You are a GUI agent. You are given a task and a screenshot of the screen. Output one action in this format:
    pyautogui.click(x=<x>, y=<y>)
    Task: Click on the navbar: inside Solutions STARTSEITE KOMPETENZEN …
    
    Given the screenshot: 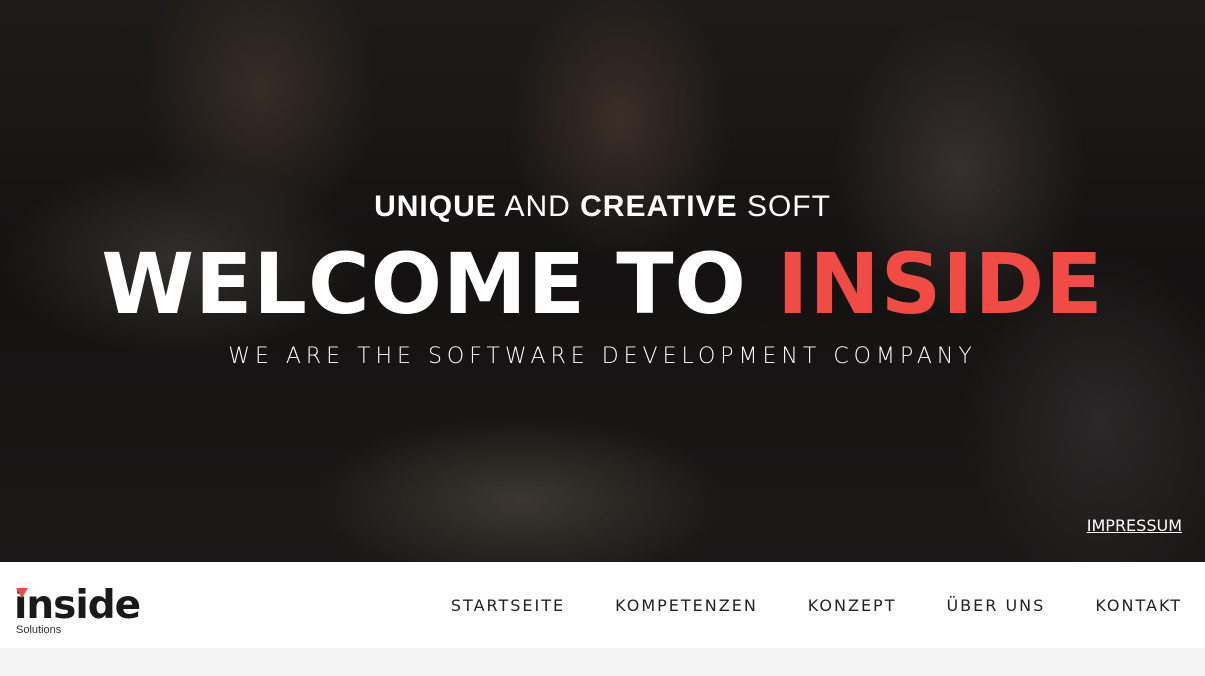 What is the action you would take?
    pyautogui.click(x=602, y=605)
    